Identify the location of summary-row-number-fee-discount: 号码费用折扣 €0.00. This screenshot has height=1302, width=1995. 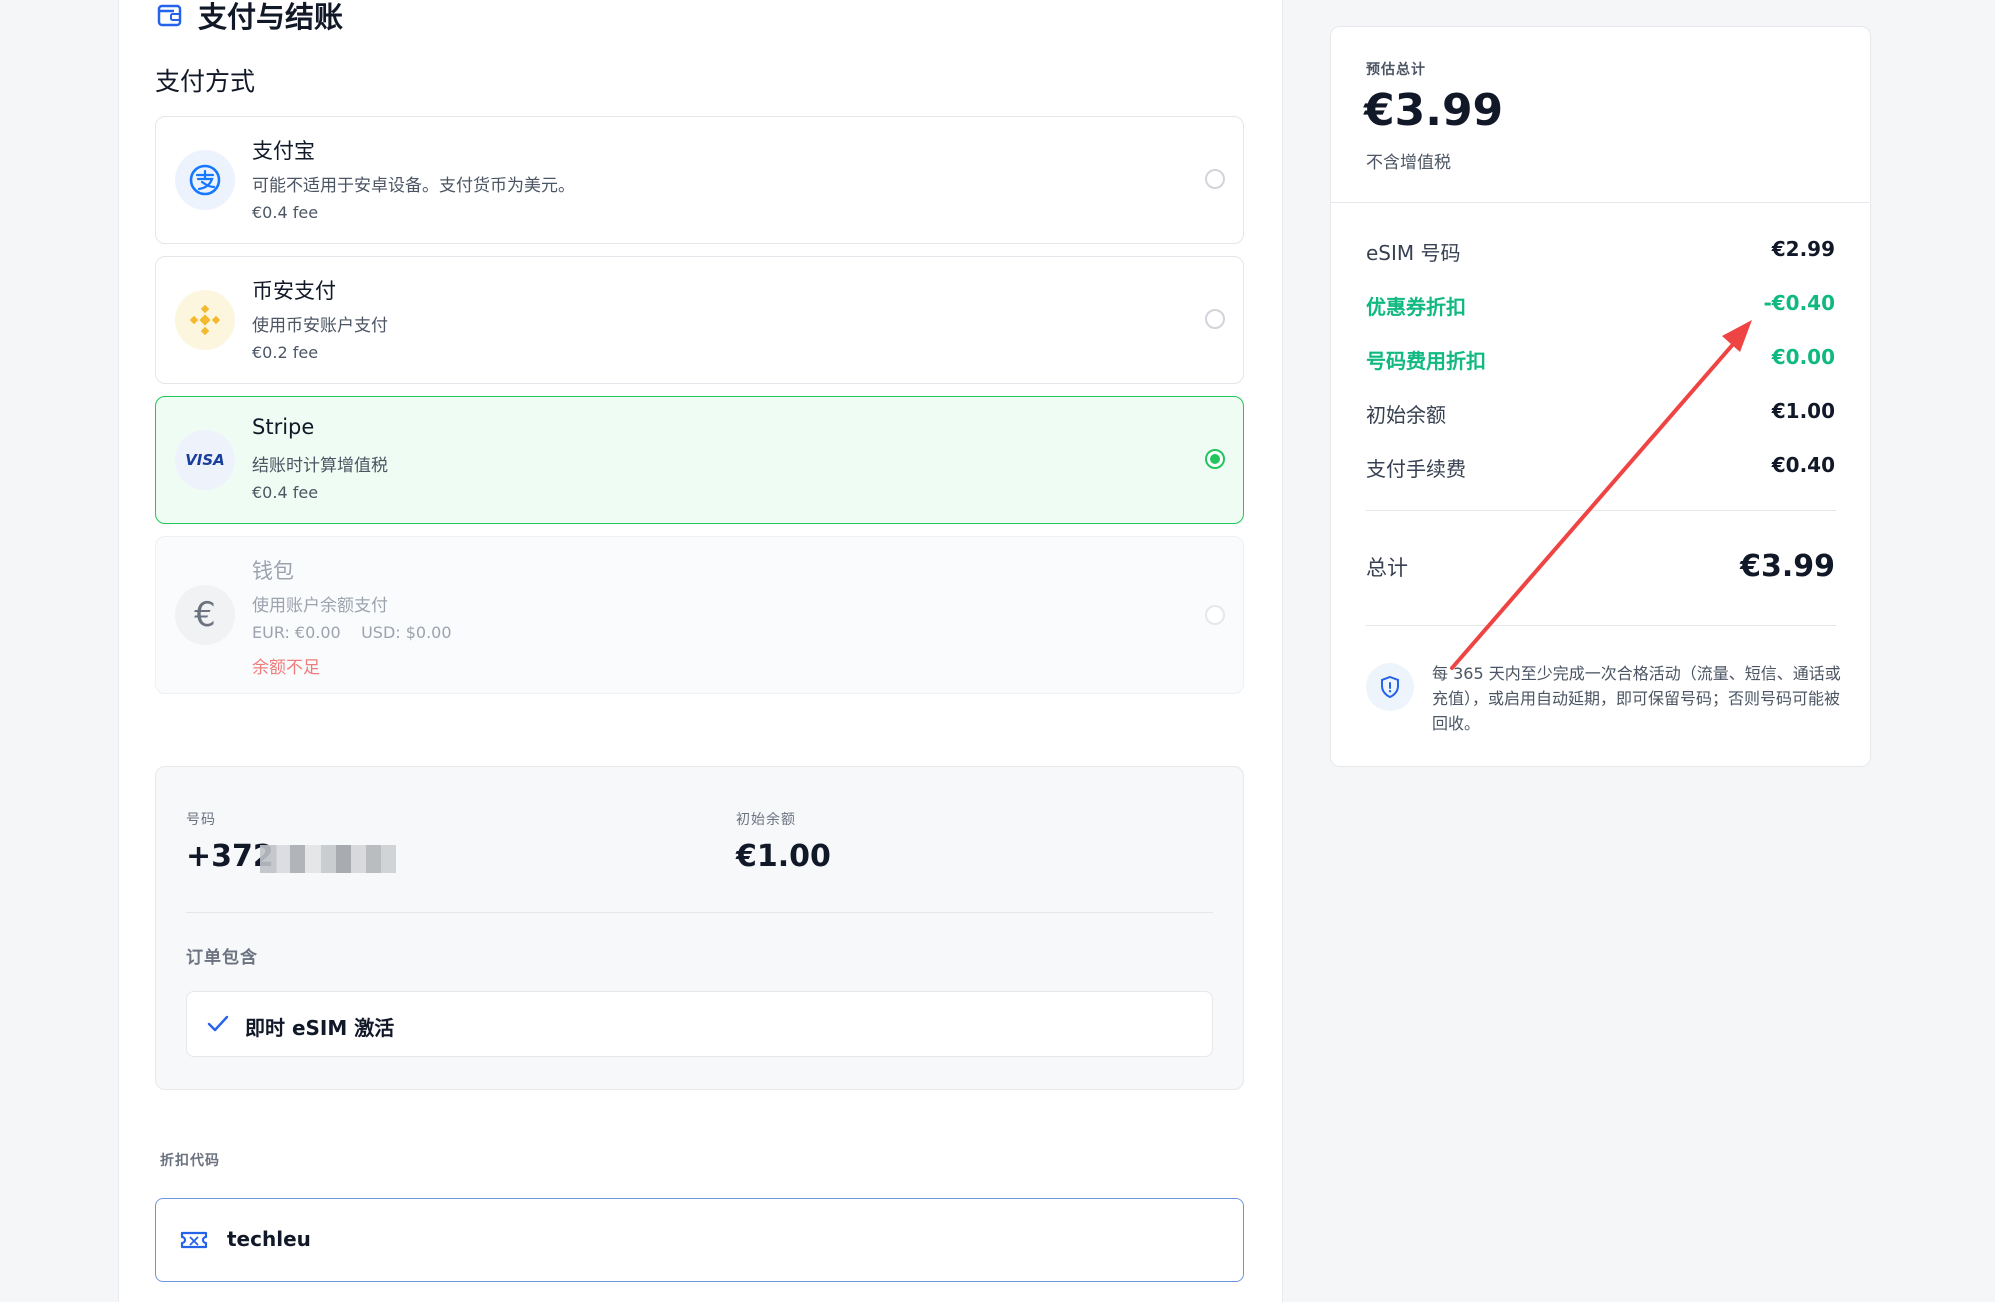
(1600, 359).